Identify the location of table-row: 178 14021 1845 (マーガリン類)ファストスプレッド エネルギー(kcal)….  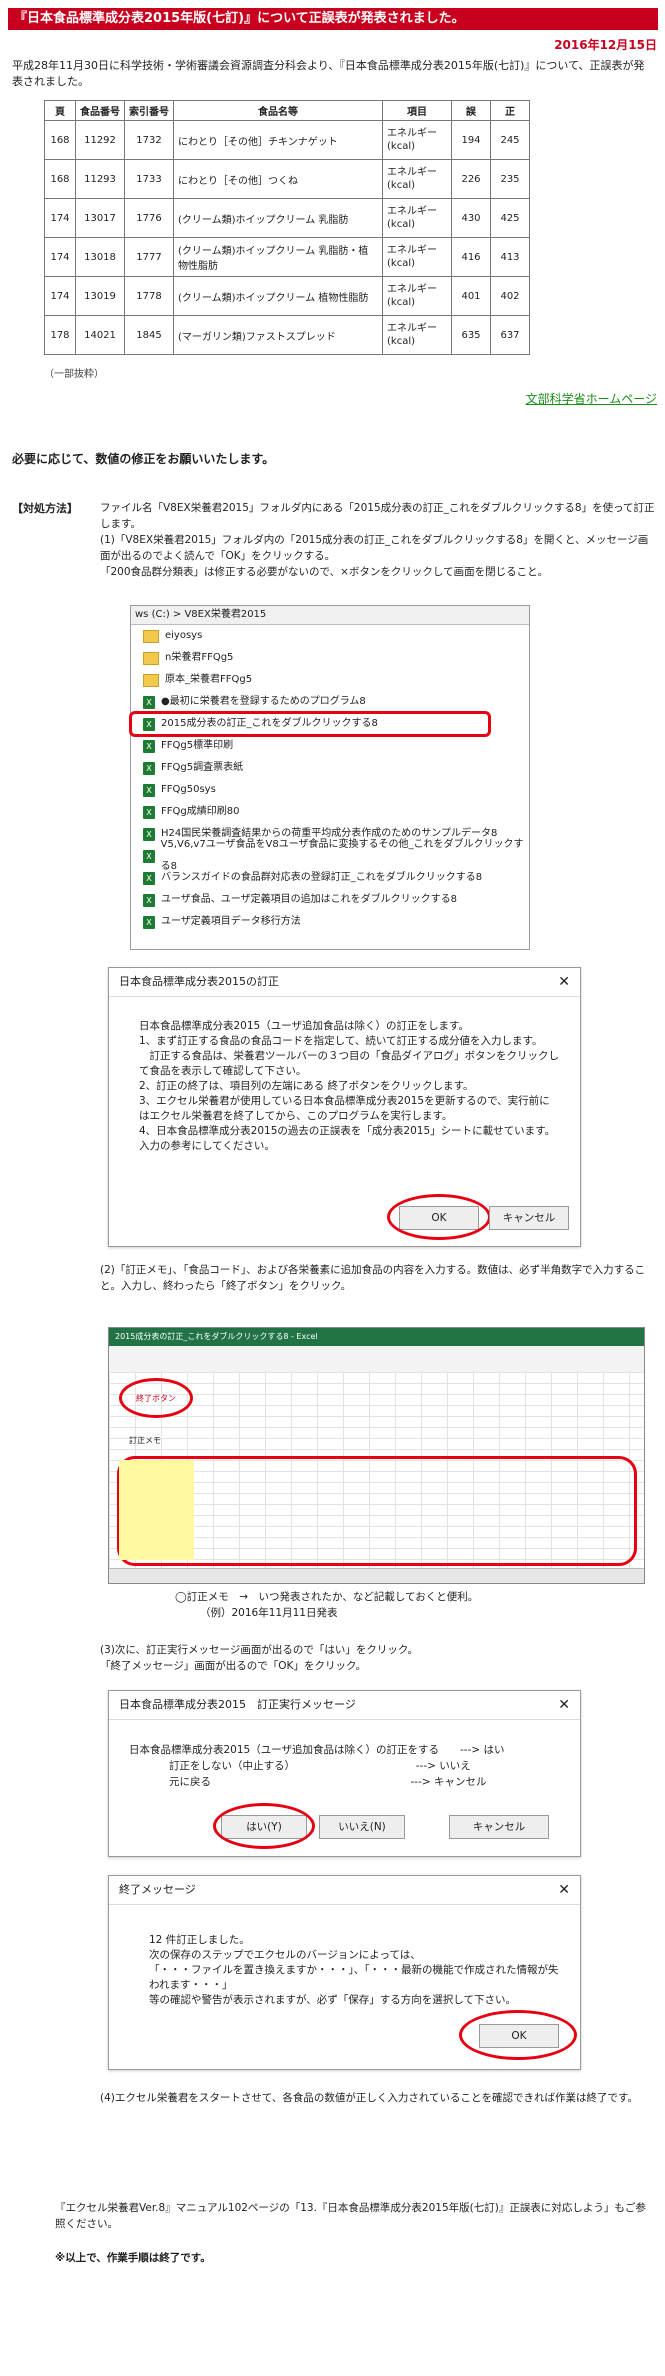
(287, 335).